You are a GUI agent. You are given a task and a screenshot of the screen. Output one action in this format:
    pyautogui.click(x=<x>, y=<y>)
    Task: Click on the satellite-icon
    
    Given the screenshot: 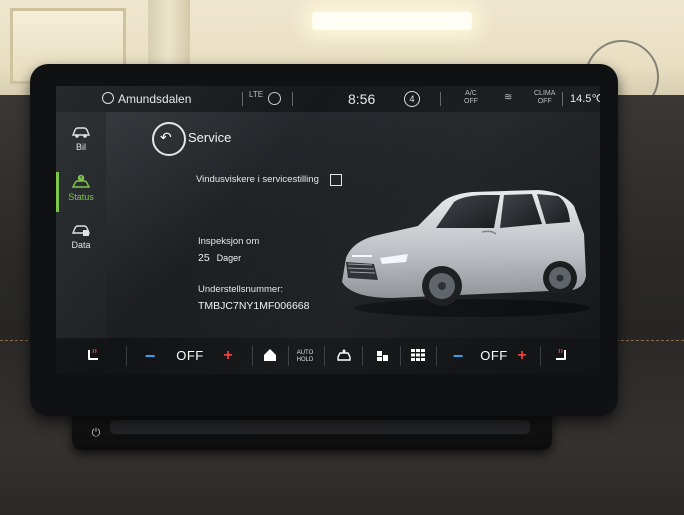 What is the action you would take?
    pyautogui.click(x=274, y=98)
    